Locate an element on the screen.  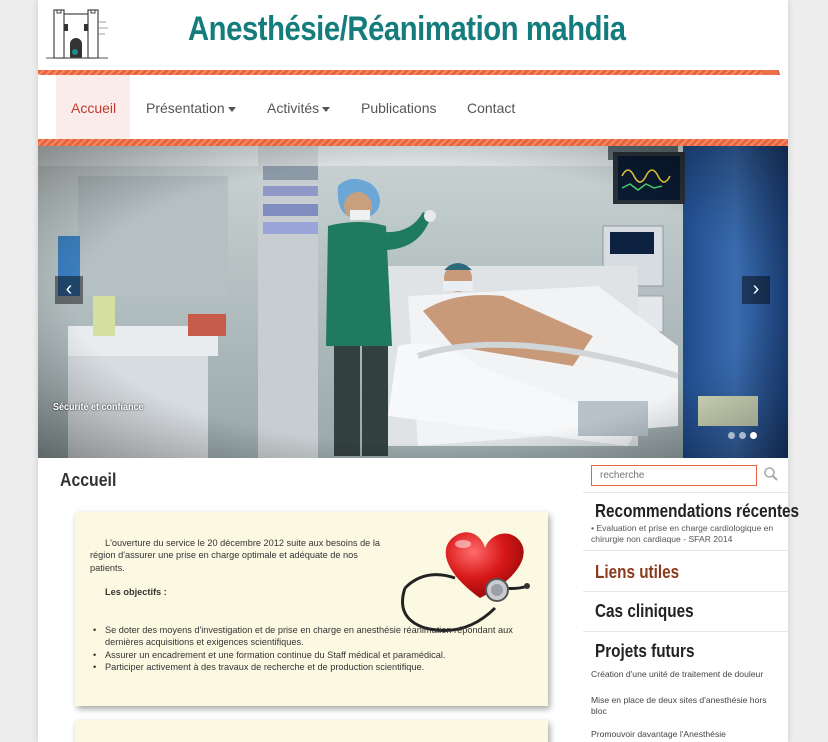
nav-contact-label: Contact is located at coordinates (491, 108).